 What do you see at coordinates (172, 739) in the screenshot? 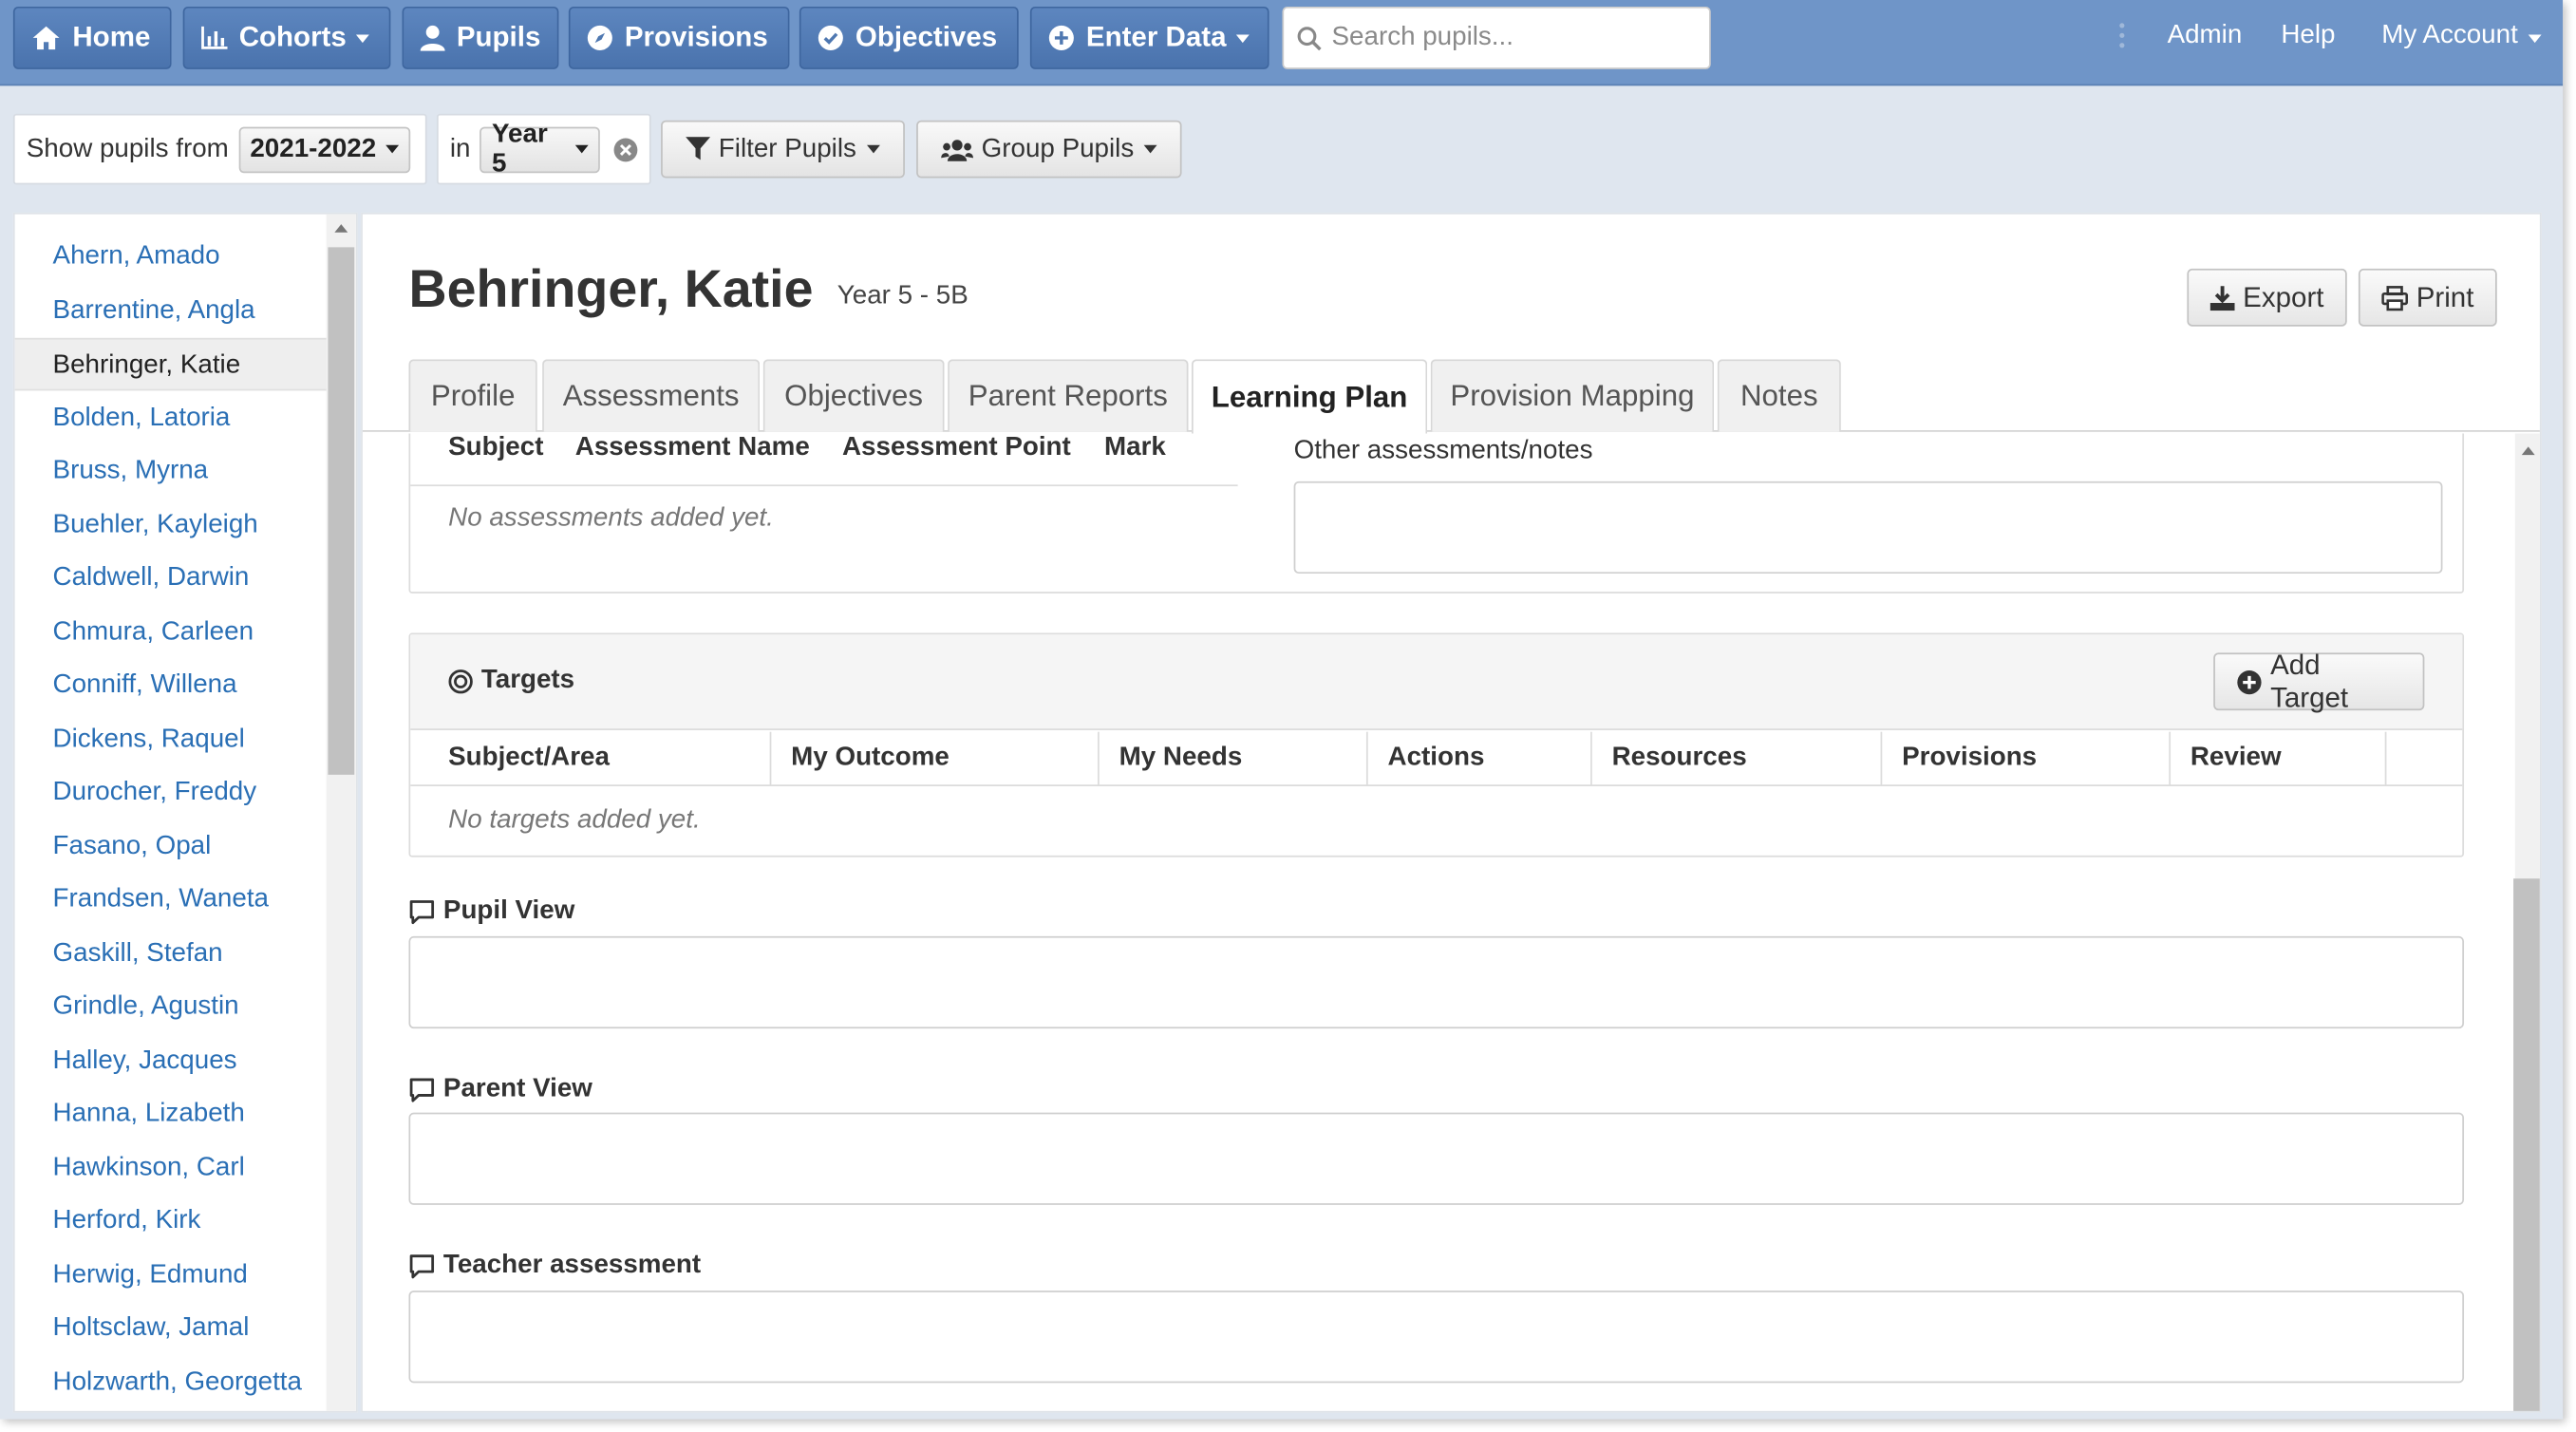
I see `pupil-list-item: Dickens, Raquel` at bounding box center [172, 739].